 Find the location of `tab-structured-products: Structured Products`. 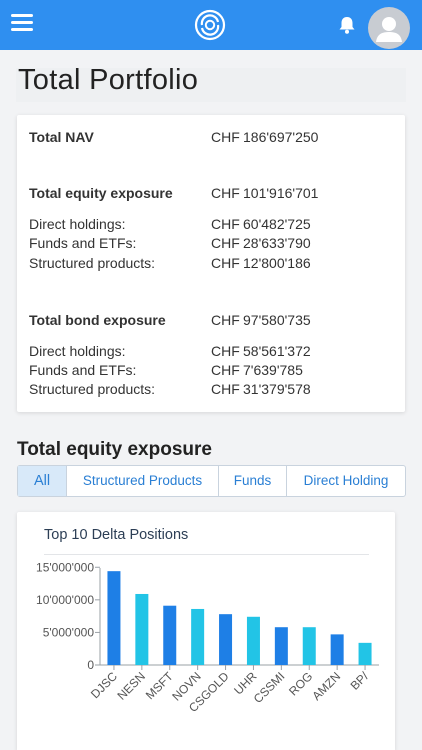

tab-structured-products: Structured Products is located at coordinates (143, 481).